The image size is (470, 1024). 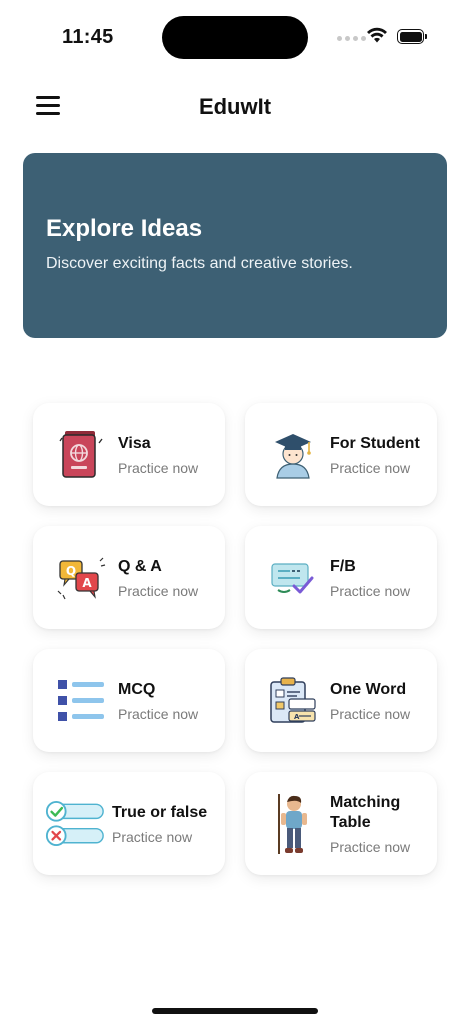 I want to click on card-mcq: MCQ Practice now, so click(x=129, y=700).